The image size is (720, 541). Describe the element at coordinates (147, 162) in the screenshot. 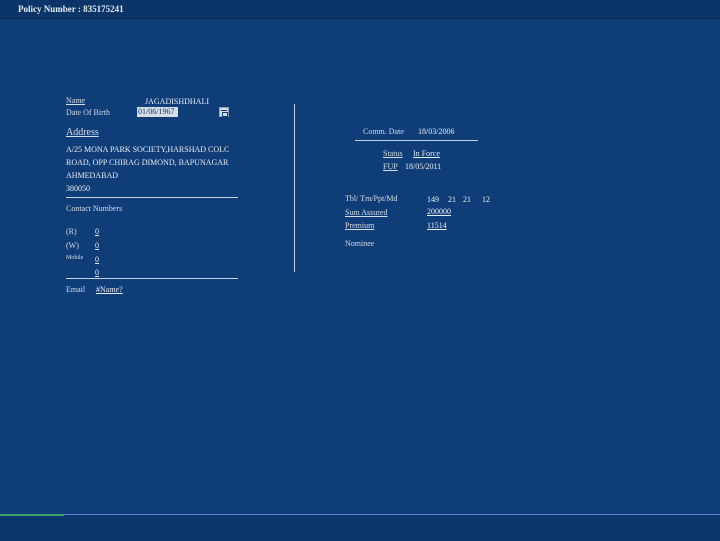

I see `address-line-2: ROAD, OPP CHIRAG DIMOND, BAPUNAGAR` at that location.